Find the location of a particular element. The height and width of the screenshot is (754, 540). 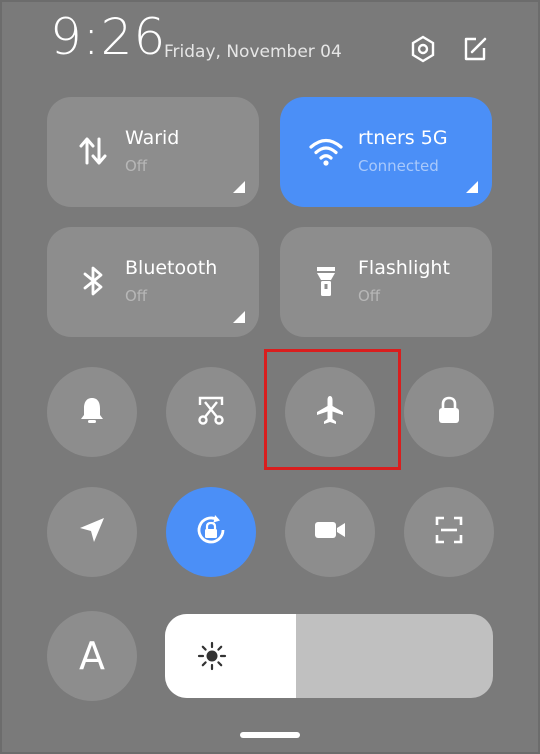

wifi-status: Connected is located at coordinates (398, 166).